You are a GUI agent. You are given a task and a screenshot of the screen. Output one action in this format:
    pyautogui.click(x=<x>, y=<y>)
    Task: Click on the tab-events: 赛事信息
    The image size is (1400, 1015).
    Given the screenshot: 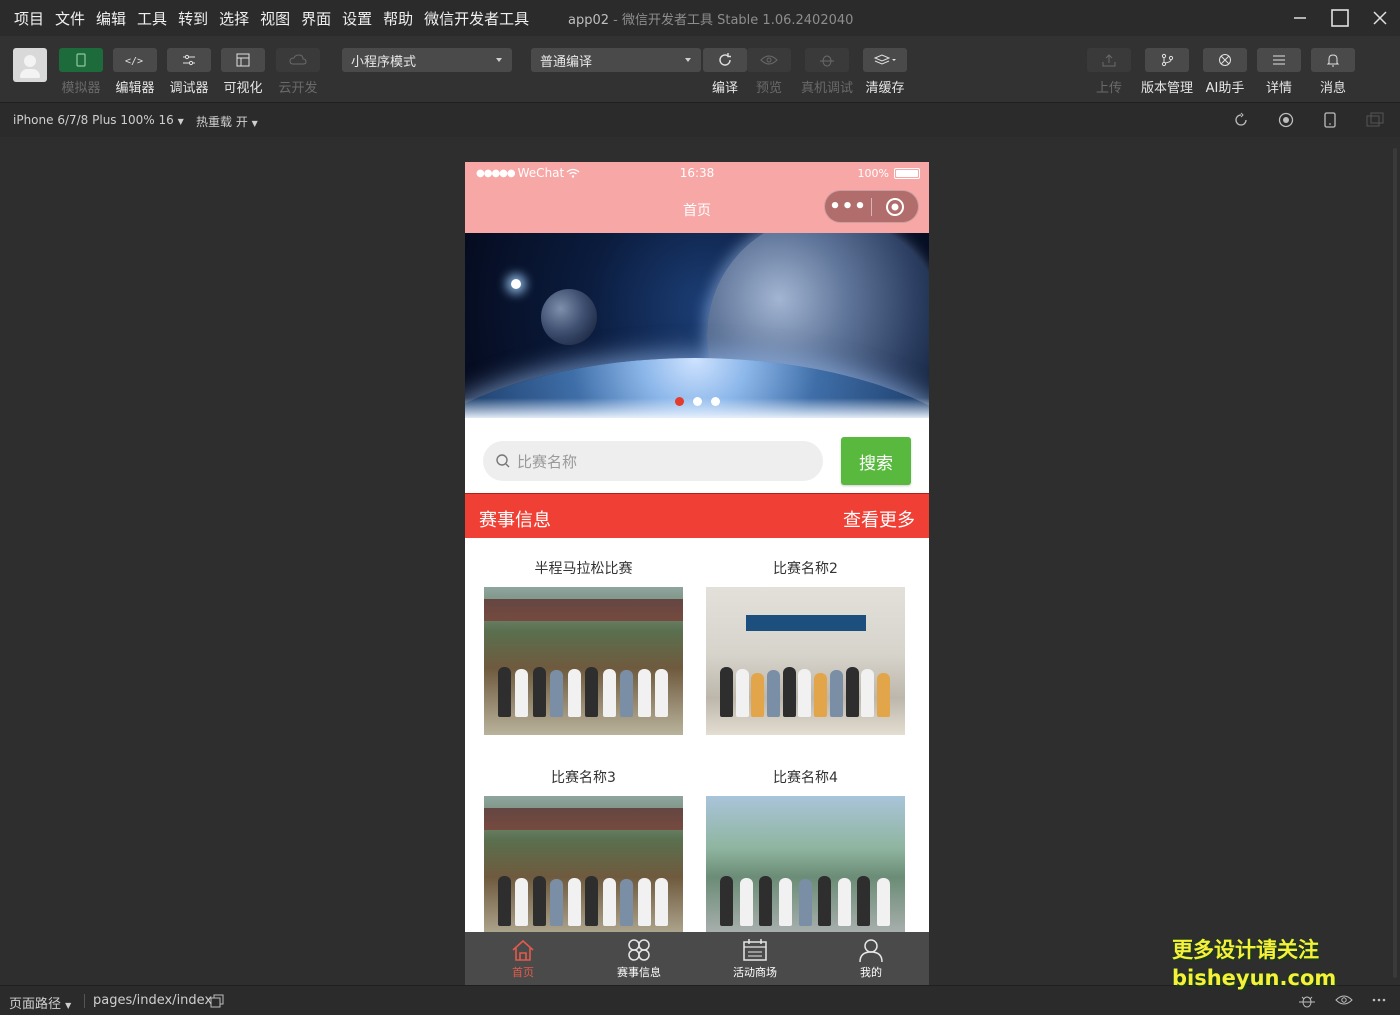 What is the action you would take?
    pyautogui.click(x=639, y=958)
    